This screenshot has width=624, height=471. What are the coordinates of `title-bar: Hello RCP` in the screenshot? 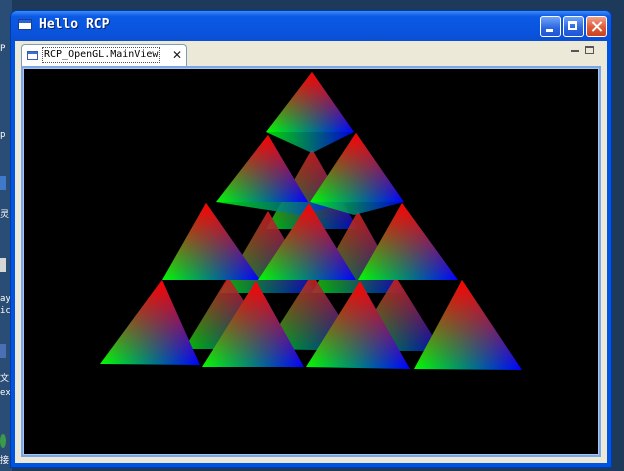 It's located at (311, 26).